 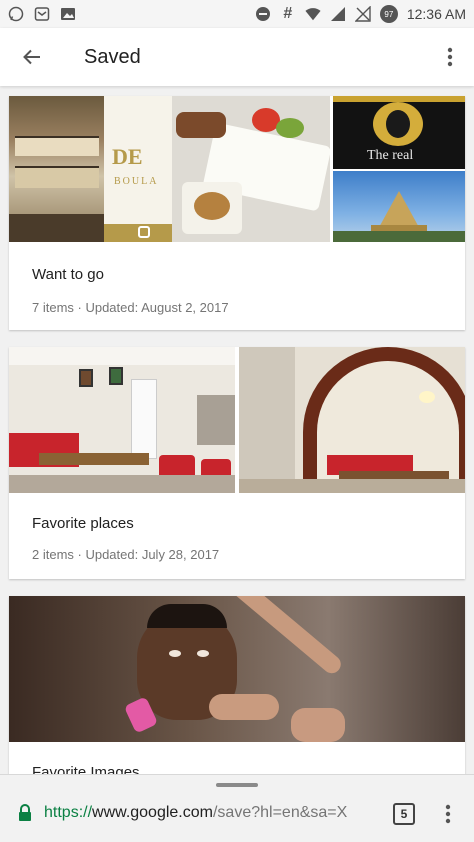 I want to click on list-title: Favorite places, so click(x=83, y=523).